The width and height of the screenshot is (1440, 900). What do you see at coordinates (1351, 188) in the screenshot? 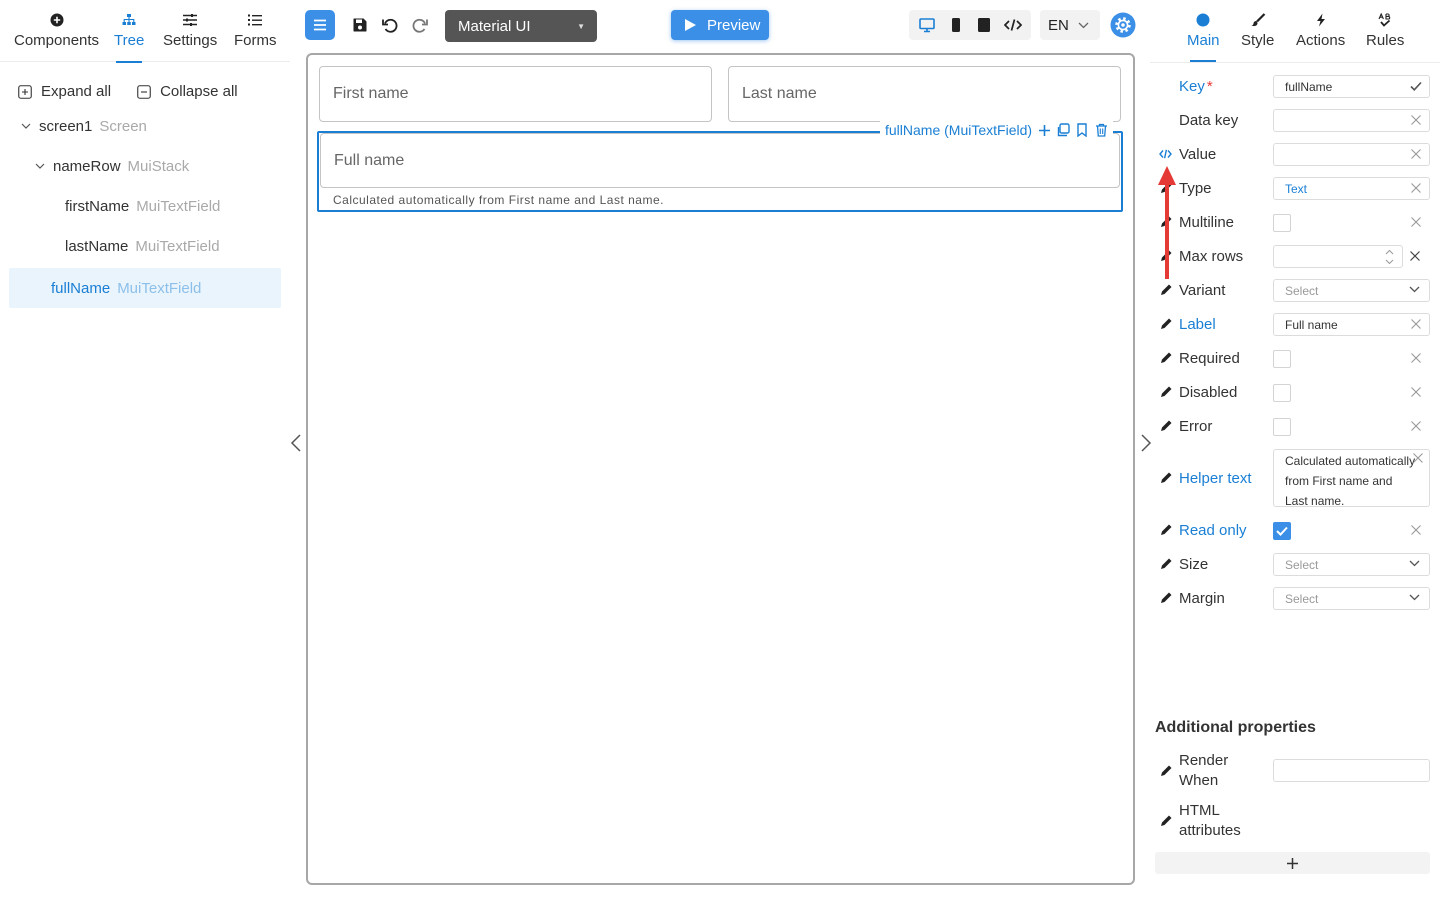
I see `type-input: Text` at bounding box center [1351, 188].